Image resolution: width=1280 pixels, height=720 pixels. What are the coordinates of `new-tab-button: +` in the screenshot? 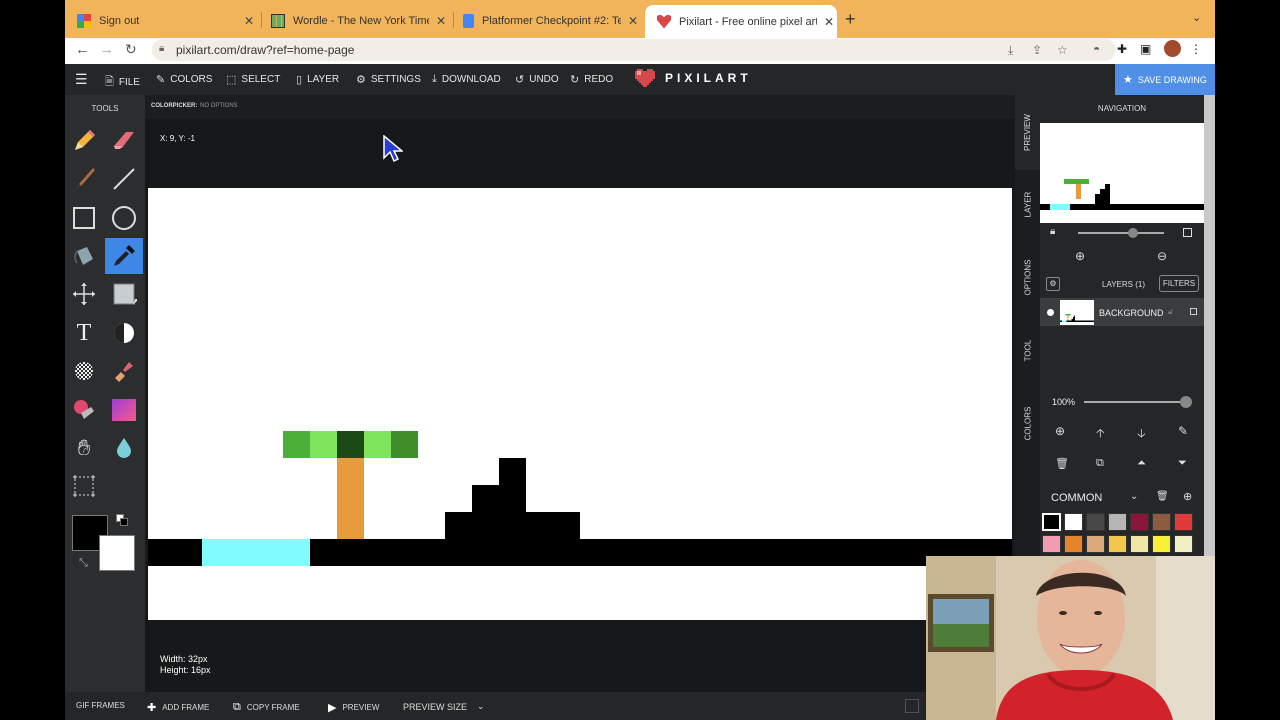 It's located at (850, 19).